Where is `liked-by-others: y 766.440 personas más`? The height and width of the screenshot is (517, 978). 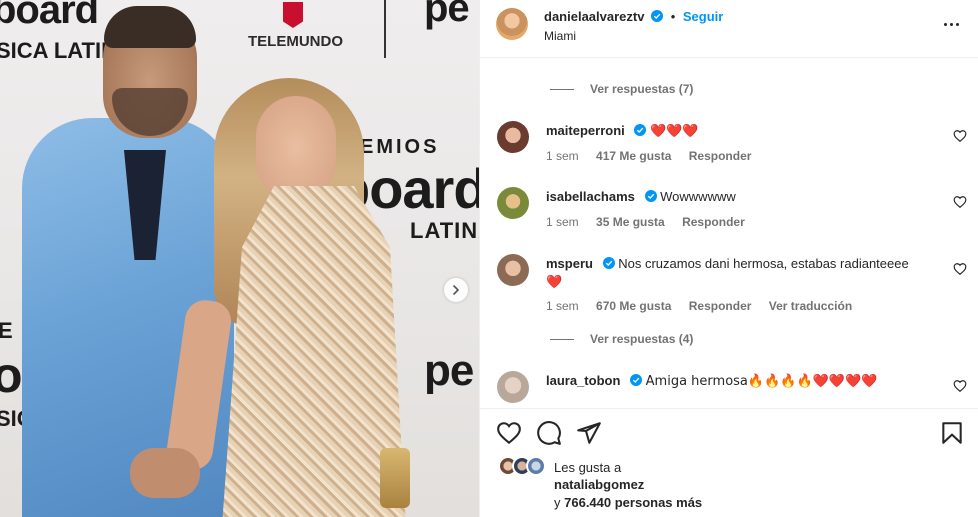
liked-by-others: y 766.440 personas más is located at coordinates (628, 502).